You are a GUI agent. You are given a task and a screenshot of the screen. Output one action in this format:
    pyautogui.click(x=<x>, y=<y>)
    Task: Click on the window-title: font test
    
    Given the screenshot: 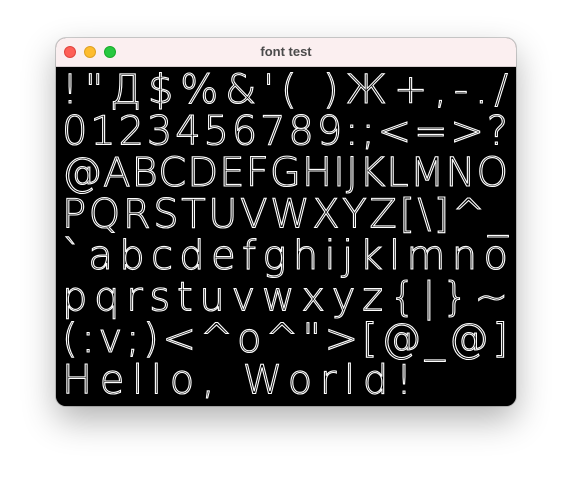 What is the action you would take?
    pyautogui.click(x=286, y=51)
    